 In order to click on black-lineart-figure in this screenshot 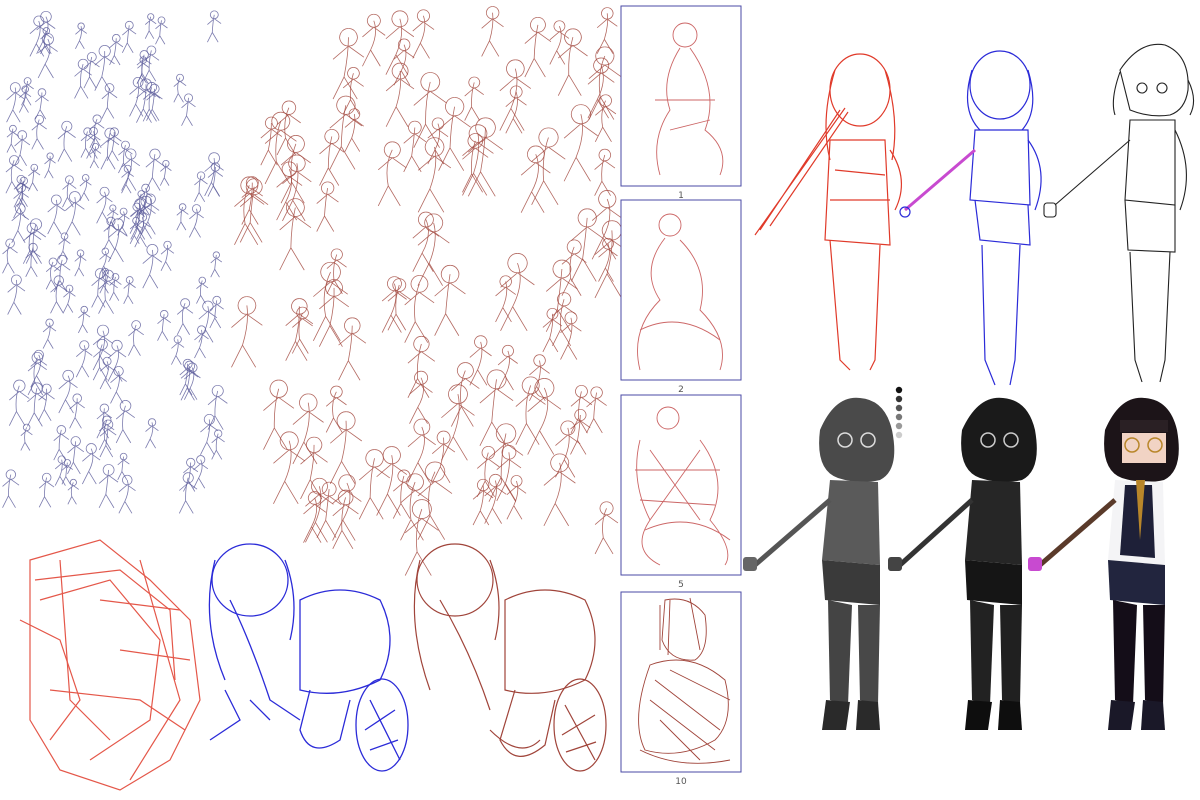, I will do `click(1119, 213)`.